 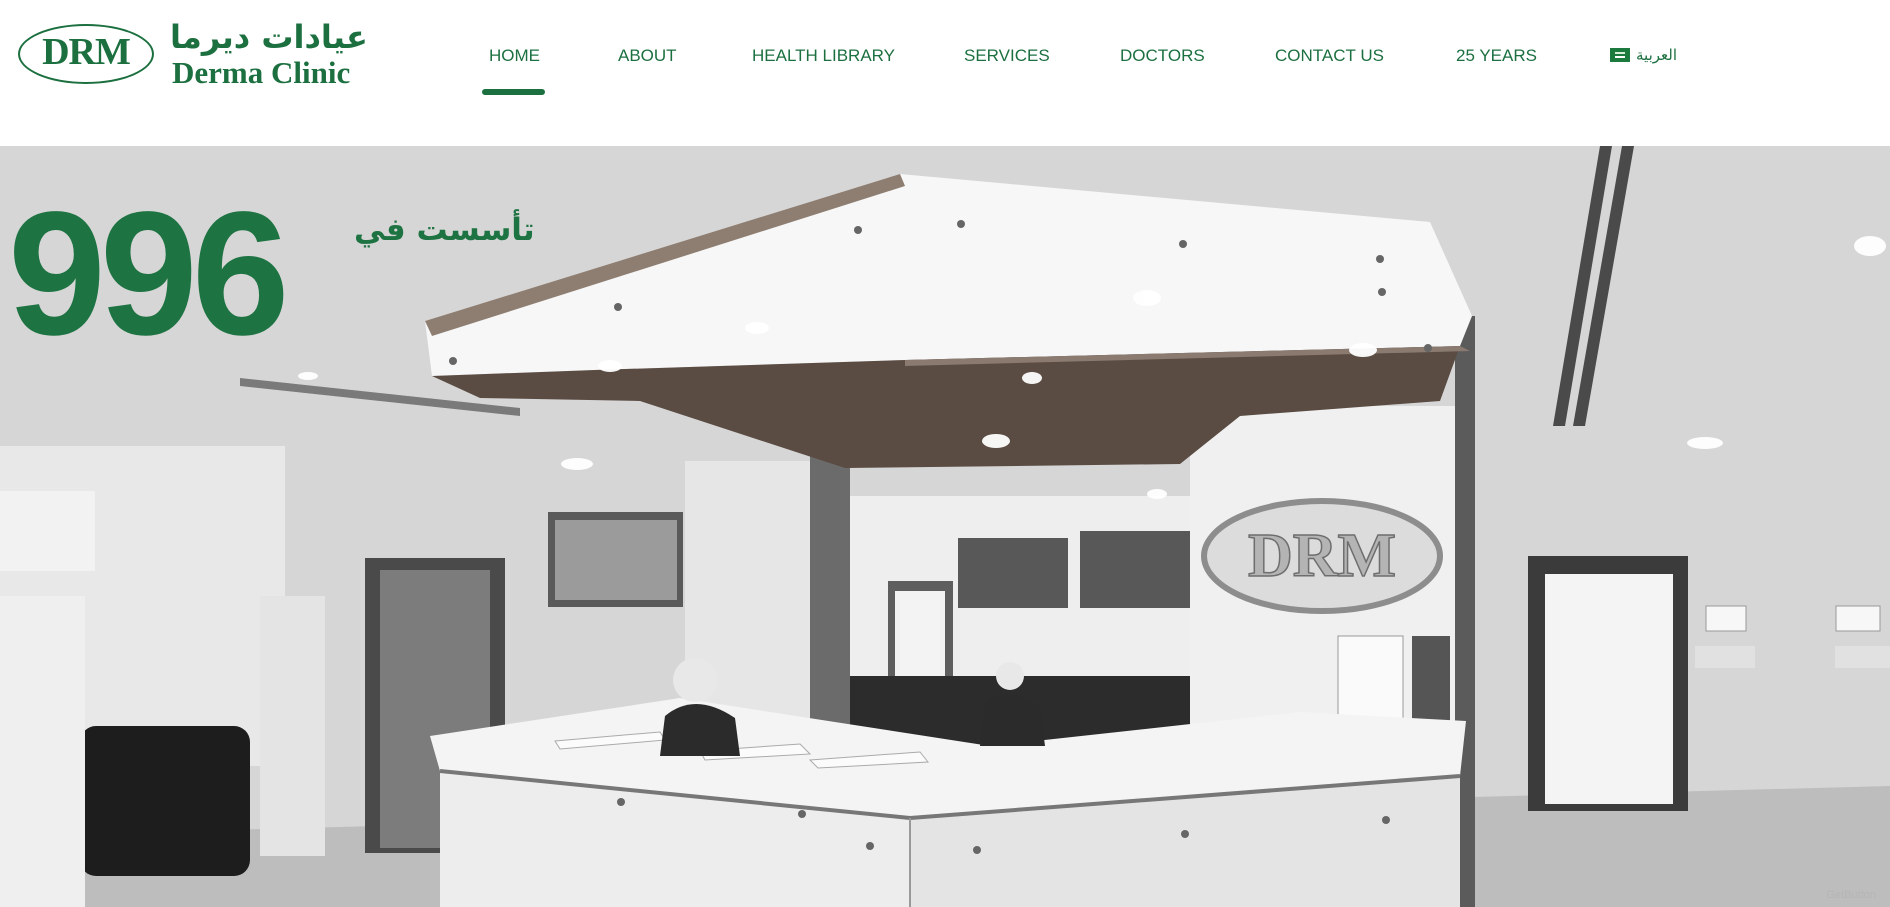 What do you see at coordinates (149, 274) in the screenshot?
I see `founded-year: 996` at bounding box center [149, 274].